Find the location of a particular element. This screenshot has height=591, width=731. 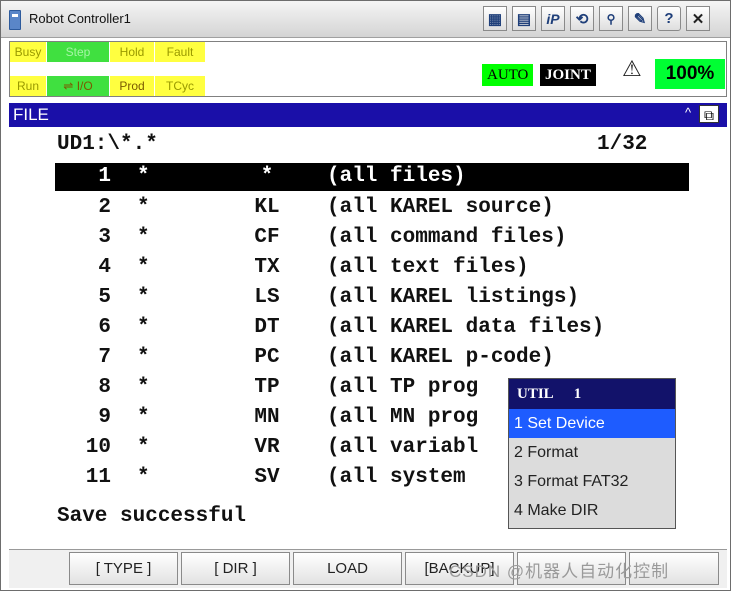

file-row: 1 * * (all files) is located at coordinates (372, 177).